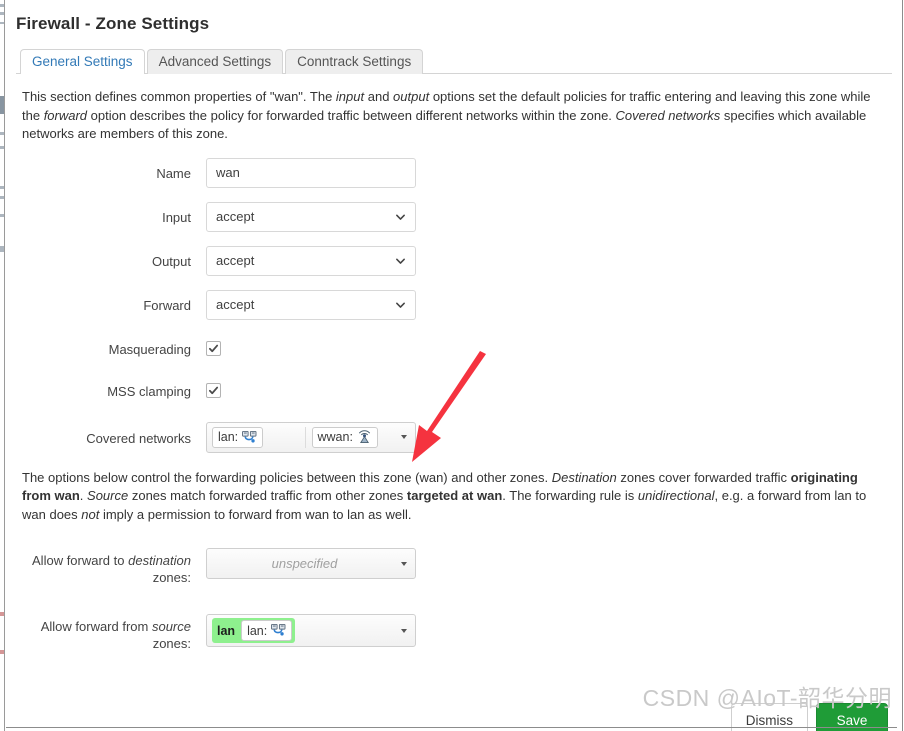 Image resolution: width=904 pixels, height=731 pixels. I want to click on name-label: Name, so click(173, 173).